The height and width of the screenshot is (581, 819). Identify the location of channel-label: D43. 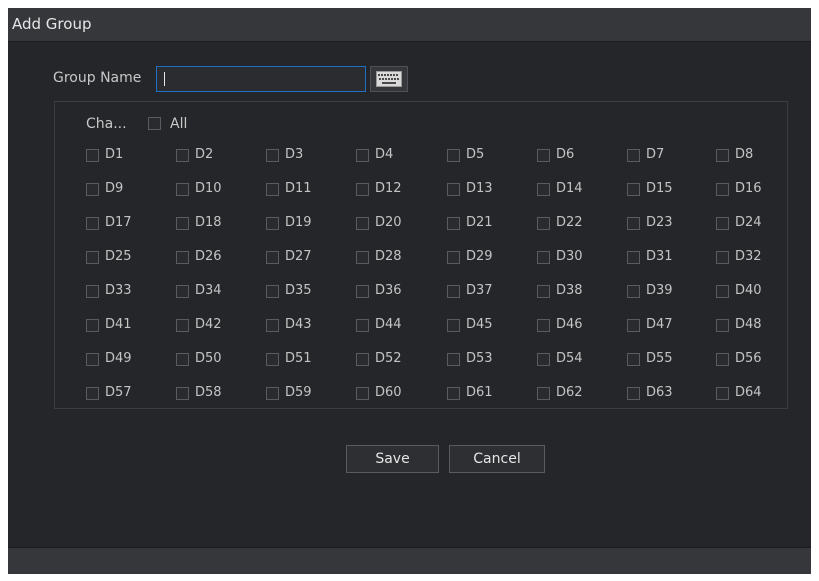
(298, 324).